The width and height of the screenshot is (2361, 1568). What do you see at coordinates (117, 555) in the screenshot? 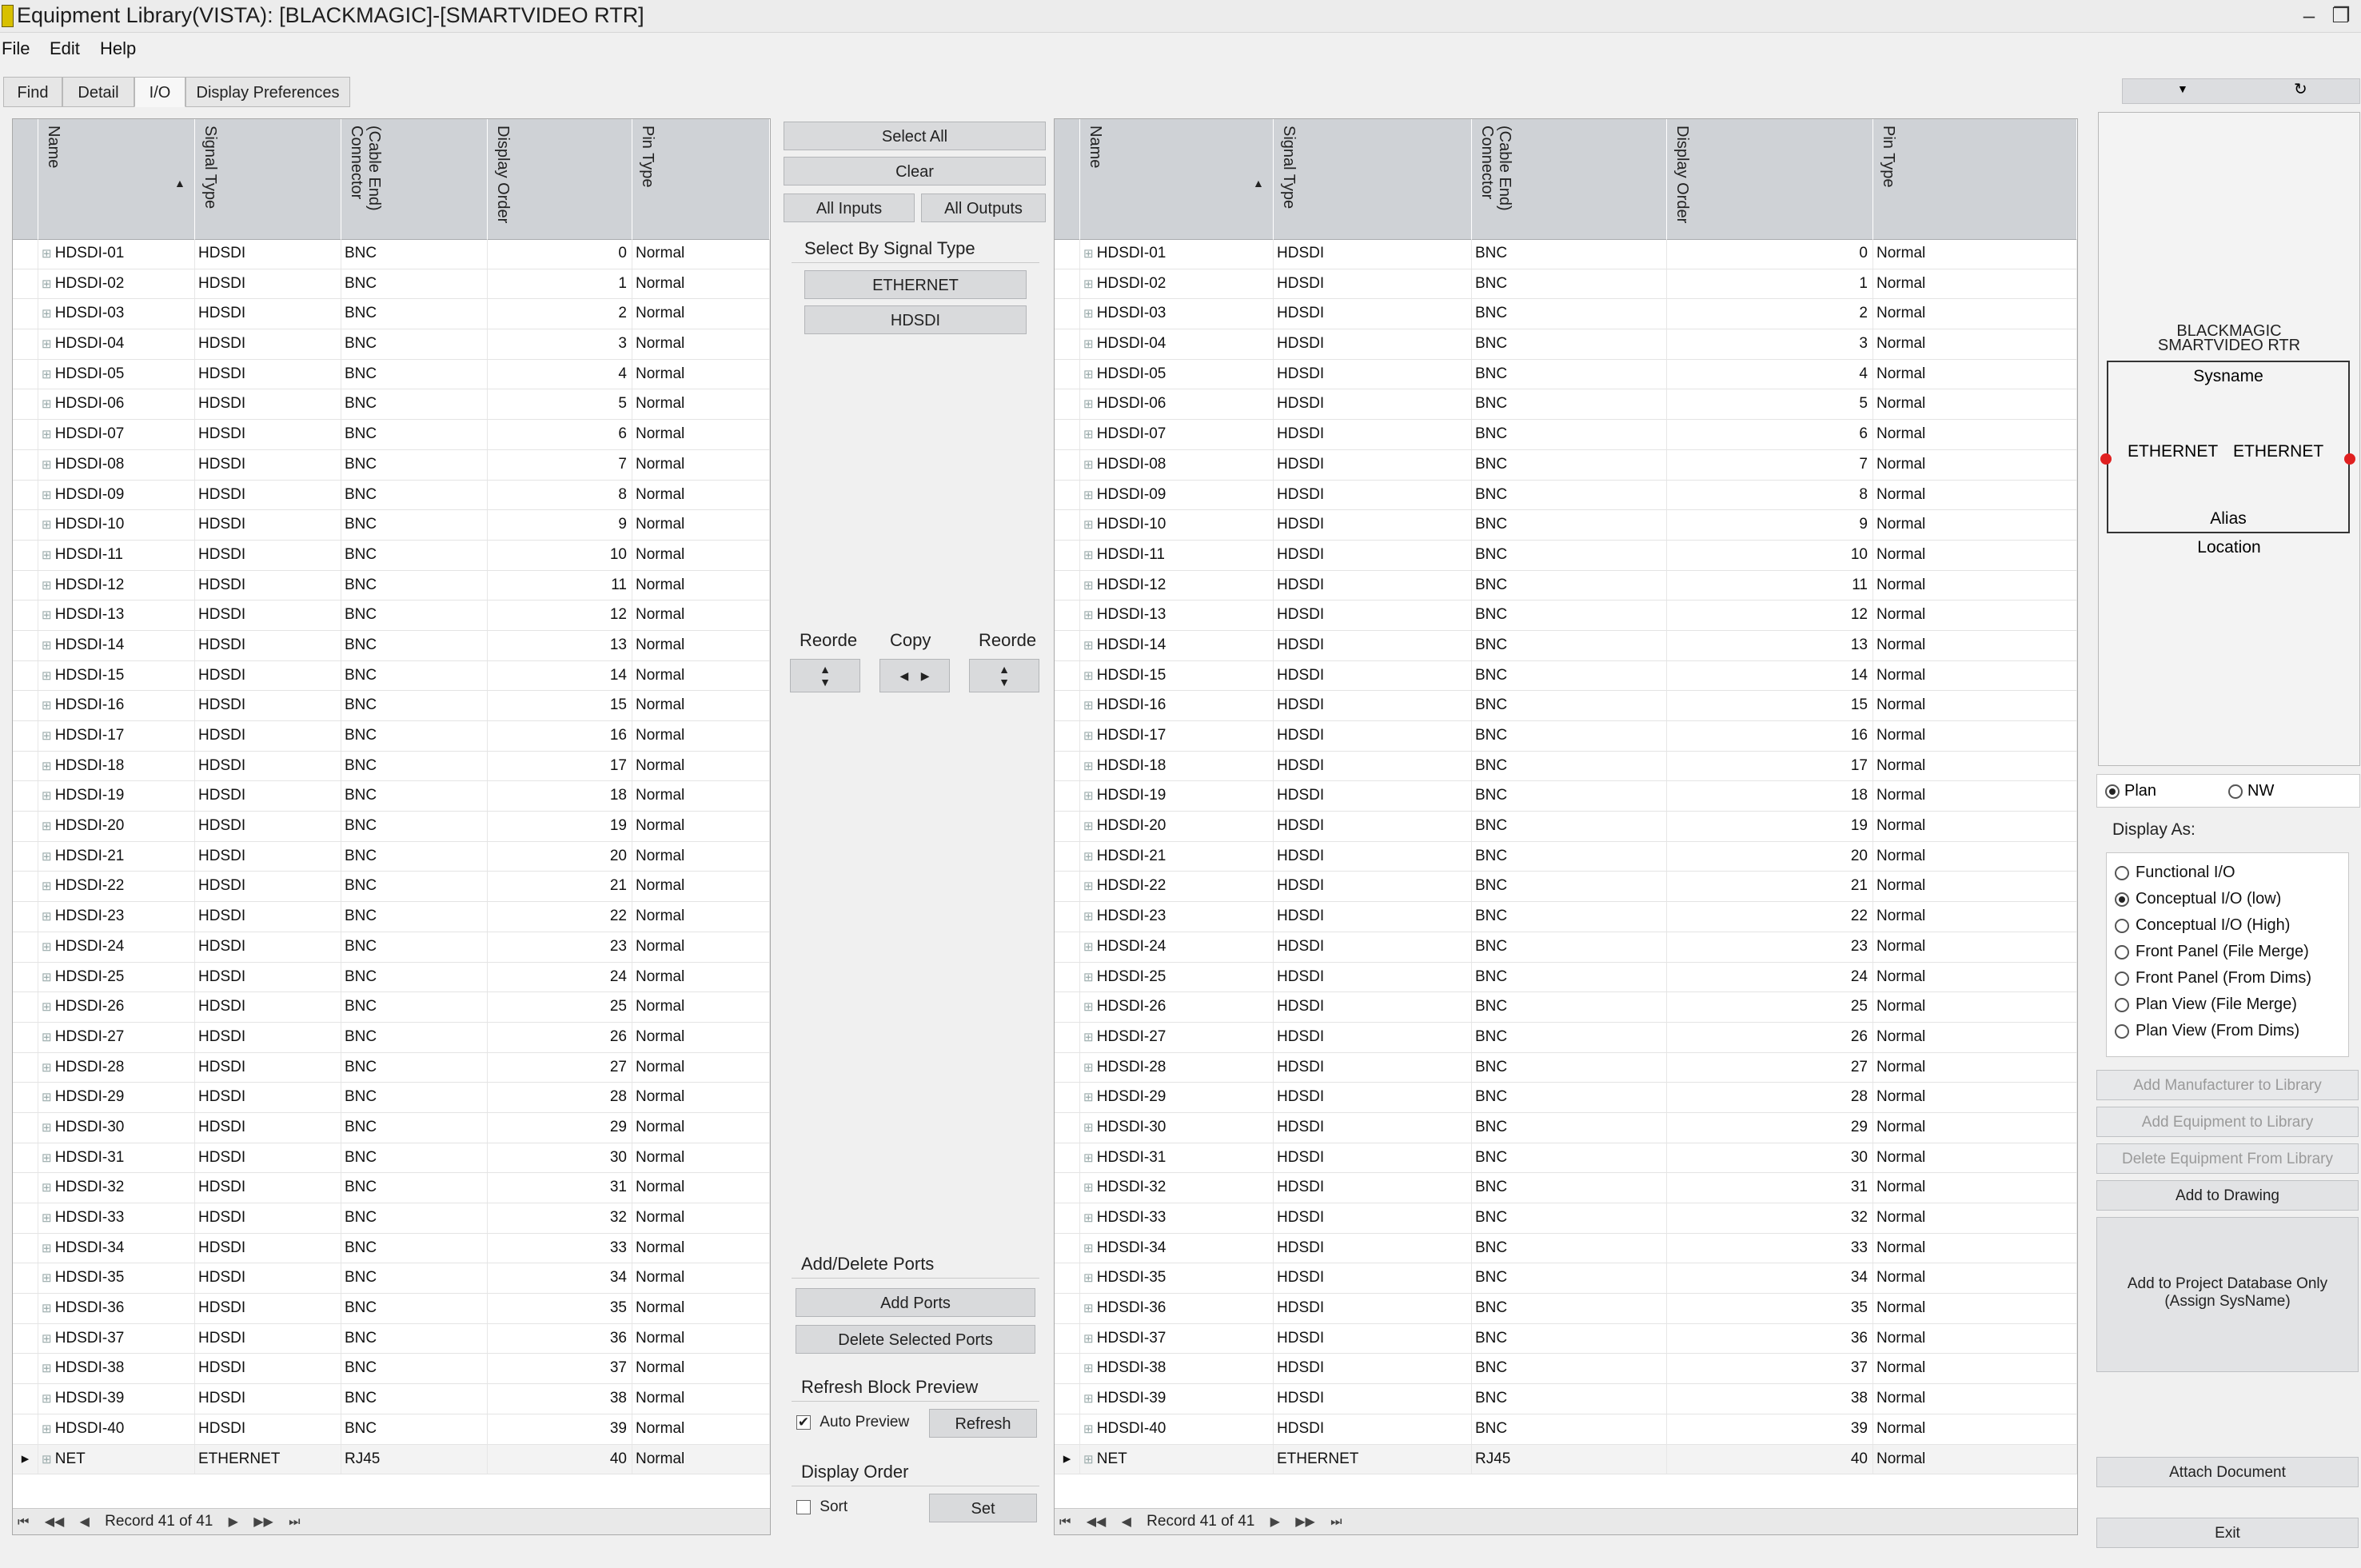
I see `cell: ⊞ HDSDI-11` at bounding box center [117, 555].